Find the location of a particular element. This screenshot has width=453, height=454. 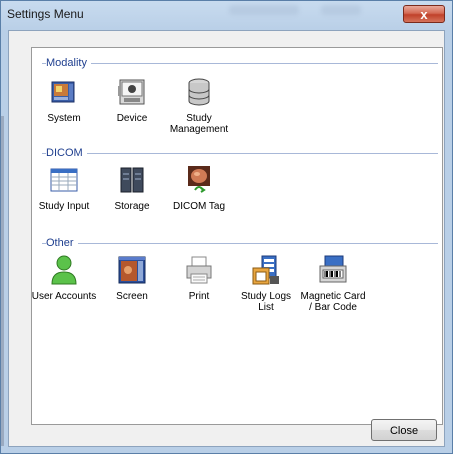

item-magnetic-card-bar-code: Magnetic Card / Bar Code is located at coordinates (333, 283).